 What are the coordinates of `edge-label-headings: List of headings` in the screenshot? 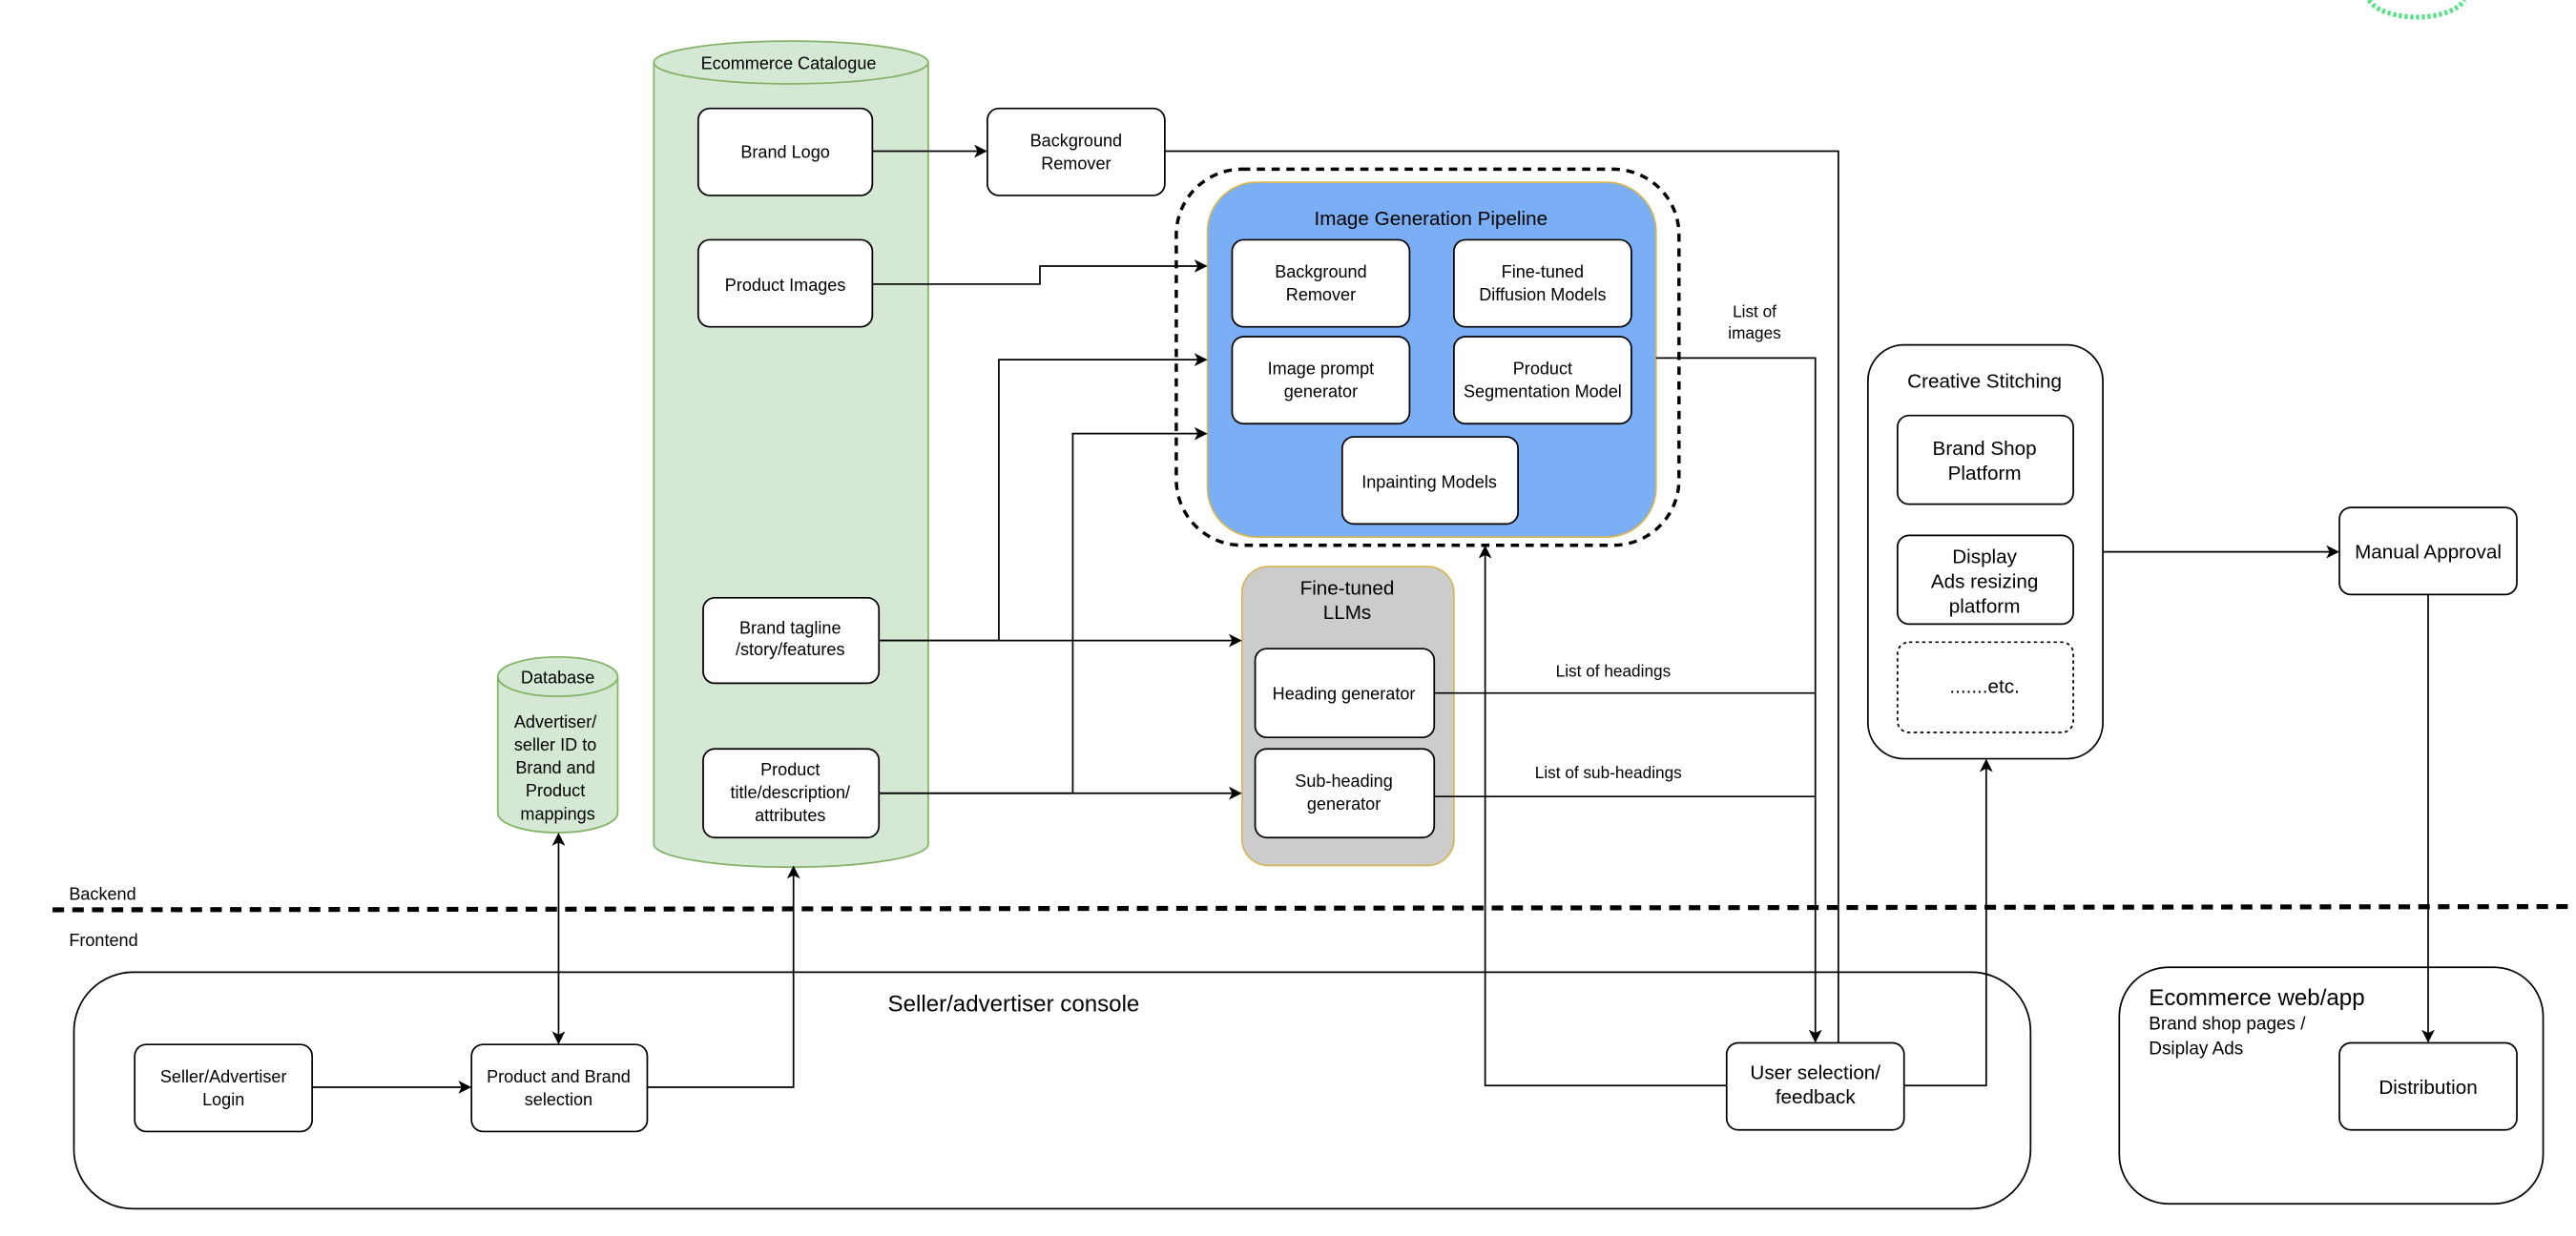 It's located at (1614, 670).